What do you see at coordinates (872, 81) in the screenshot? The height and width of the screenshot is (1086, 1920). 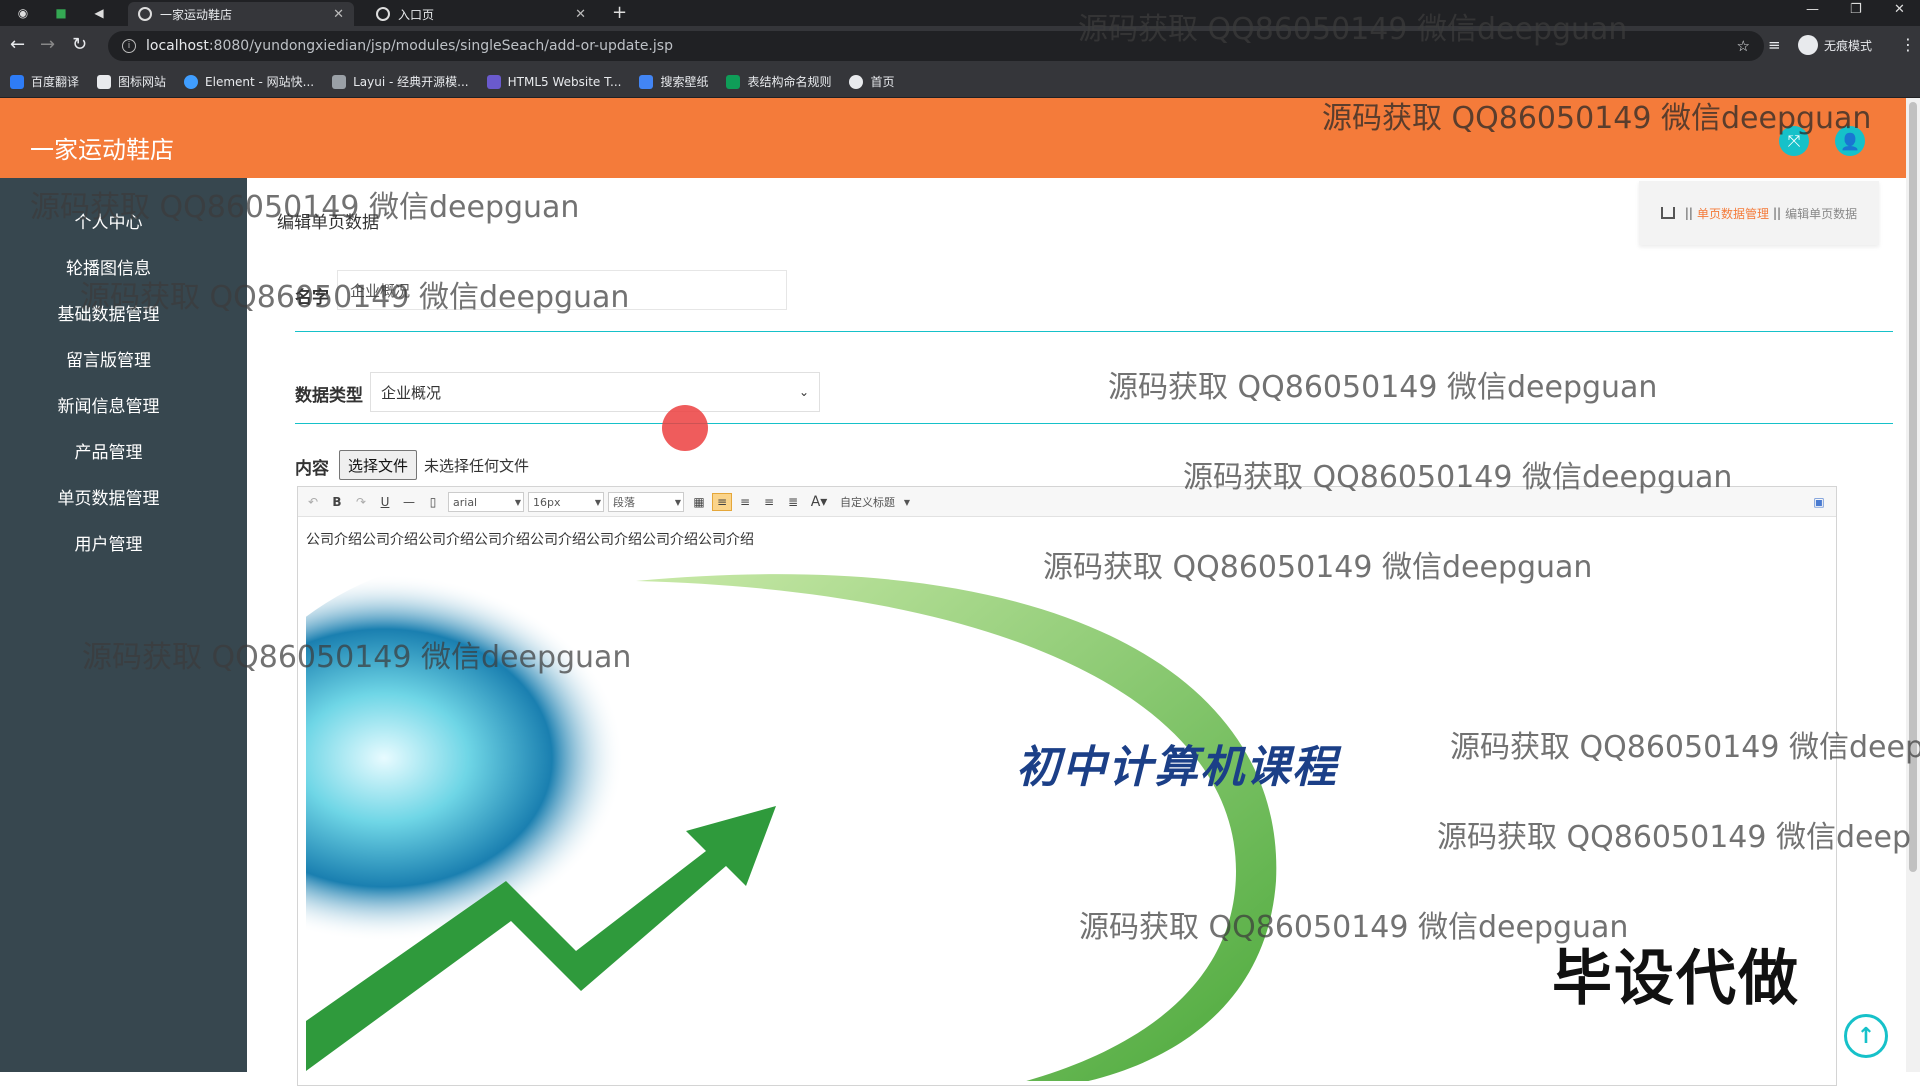 I see `bookmark-item: 首页` at bounding box center [872, 81].